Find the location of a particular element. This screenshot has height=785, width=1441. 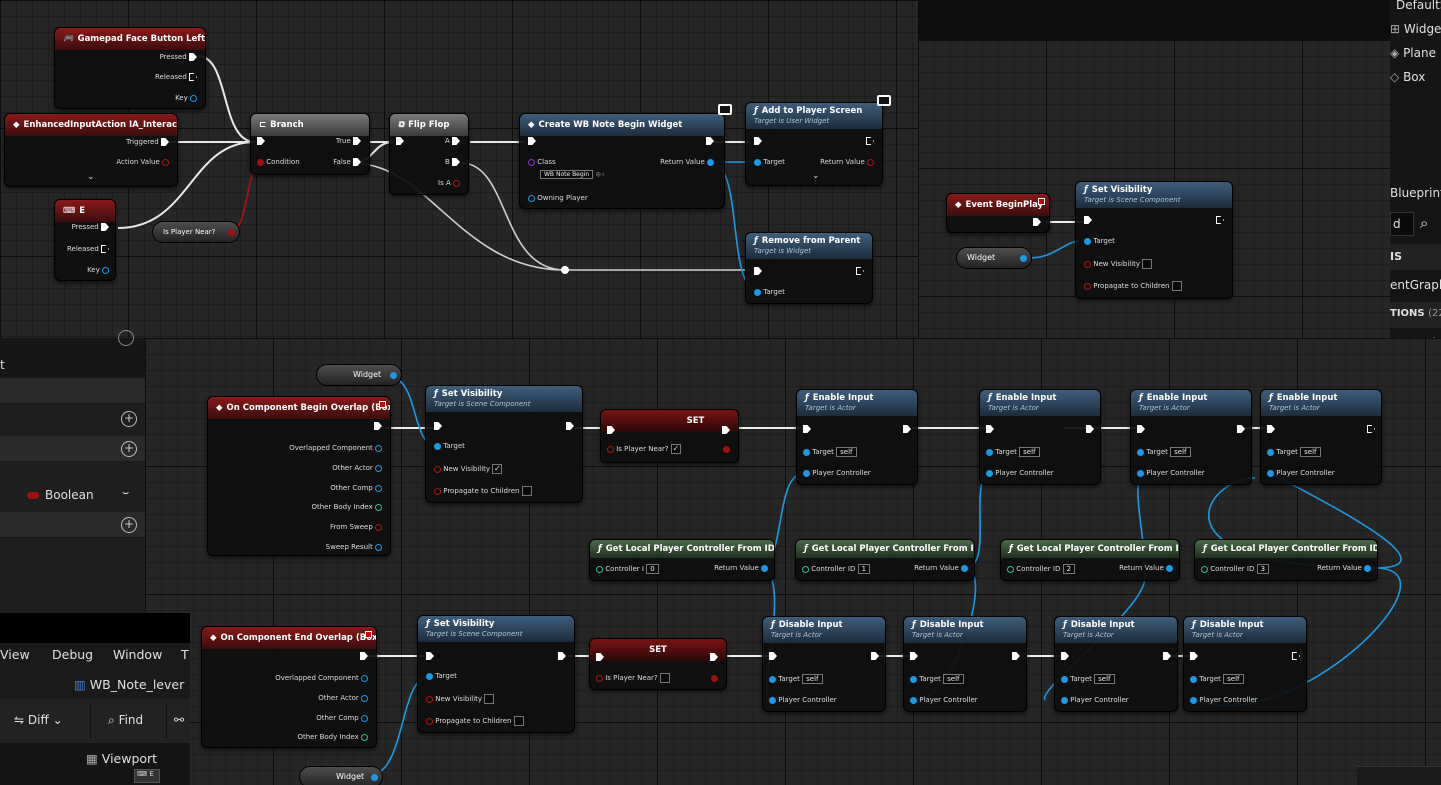

widget-variable: Widget is located at coordinates (359, 375).